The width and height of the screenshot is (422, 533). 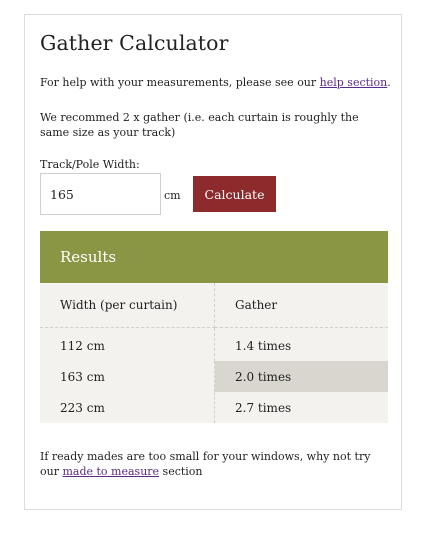 I want to click on table-row: 223 cm 2.7 times, so click(x=214, y=407).